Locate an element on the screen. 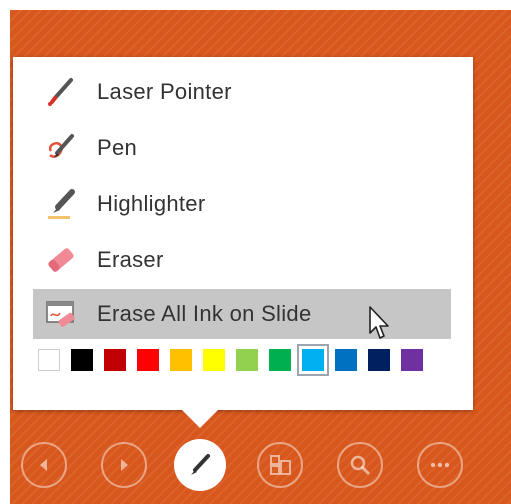 The height and width of the screenshot is (504, 511). menu-item-eraser: Eraser is located at coordinates (242, 260).